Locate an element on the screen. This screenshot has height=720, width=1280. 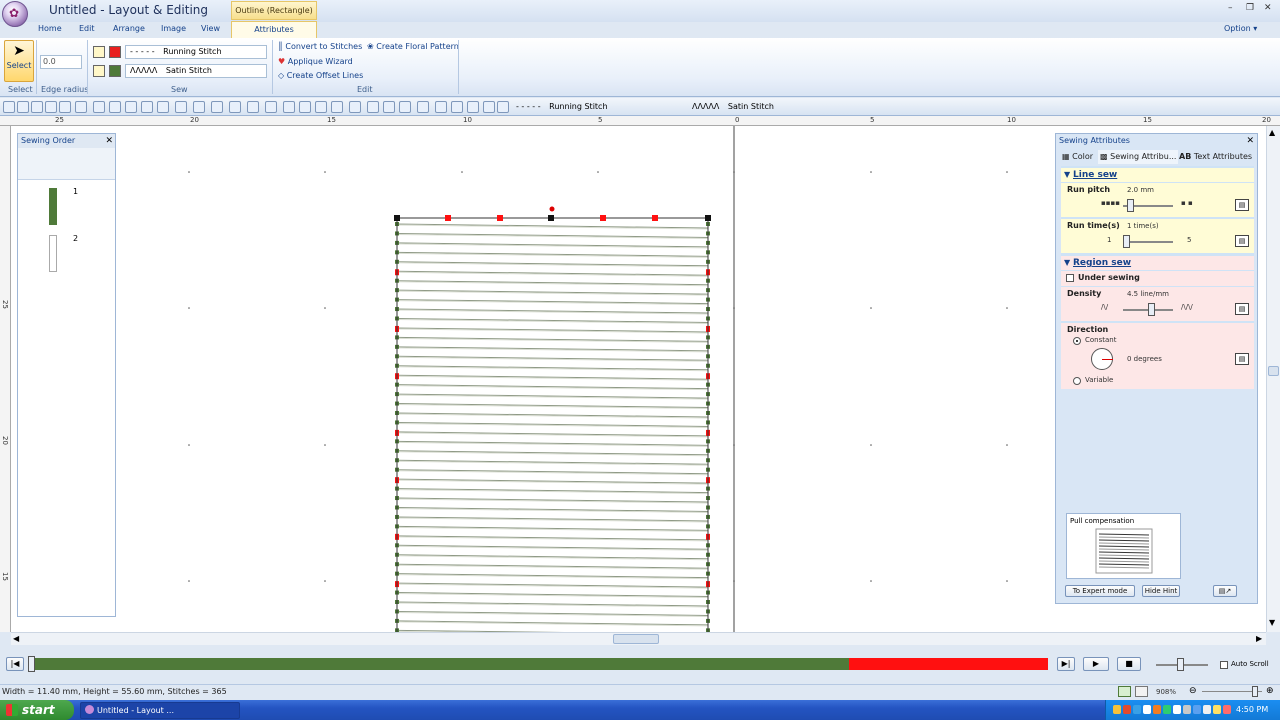
restore-button: ❐ is located at coordinates (1250, 8).